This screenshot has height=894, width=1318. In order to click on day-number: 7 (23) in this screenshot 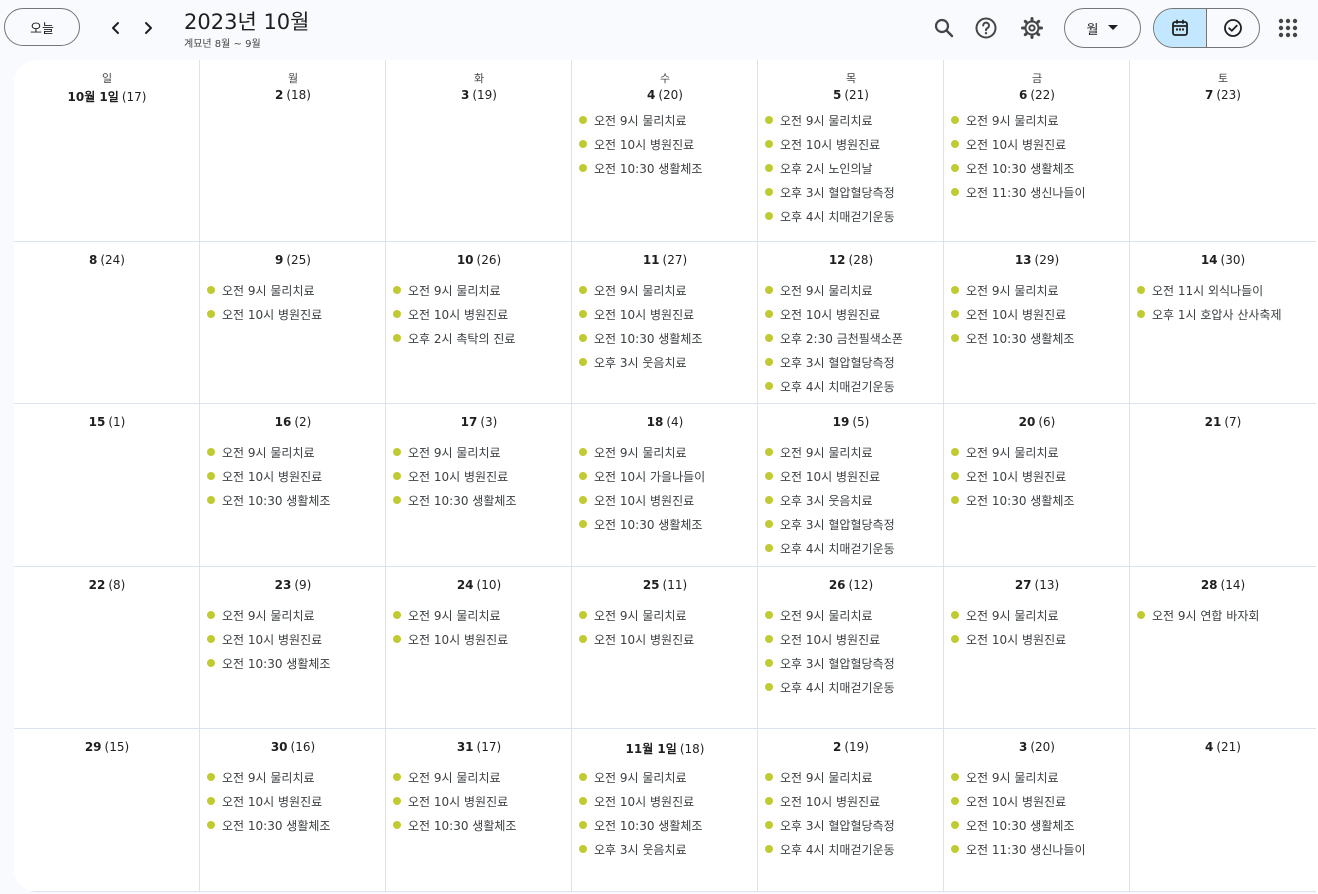, I will do `click(1223, 95)`.